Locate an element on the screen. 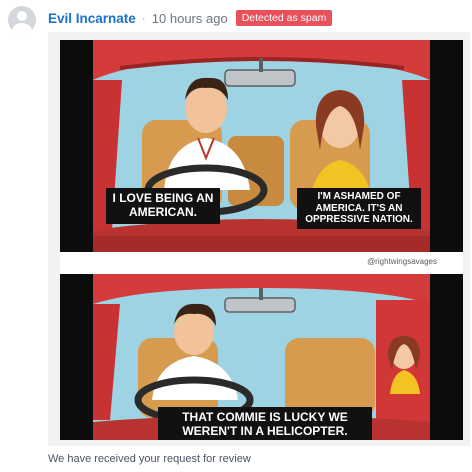 The width and height of the screenshot is (472, 472). default-avatar-icon is located at coordinates (22, 20).